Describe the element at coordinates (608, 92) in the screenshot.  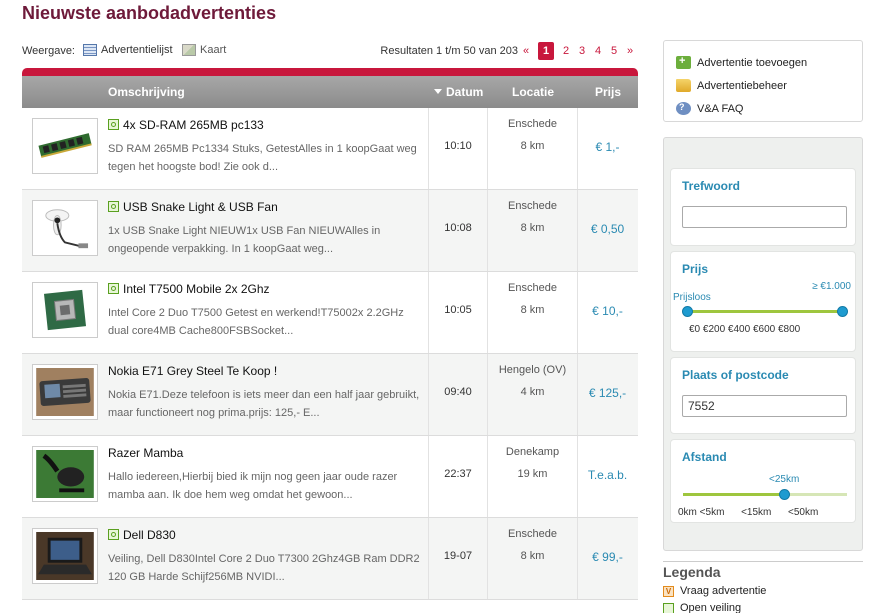
I see `col-header-price: Prijs` at that location.